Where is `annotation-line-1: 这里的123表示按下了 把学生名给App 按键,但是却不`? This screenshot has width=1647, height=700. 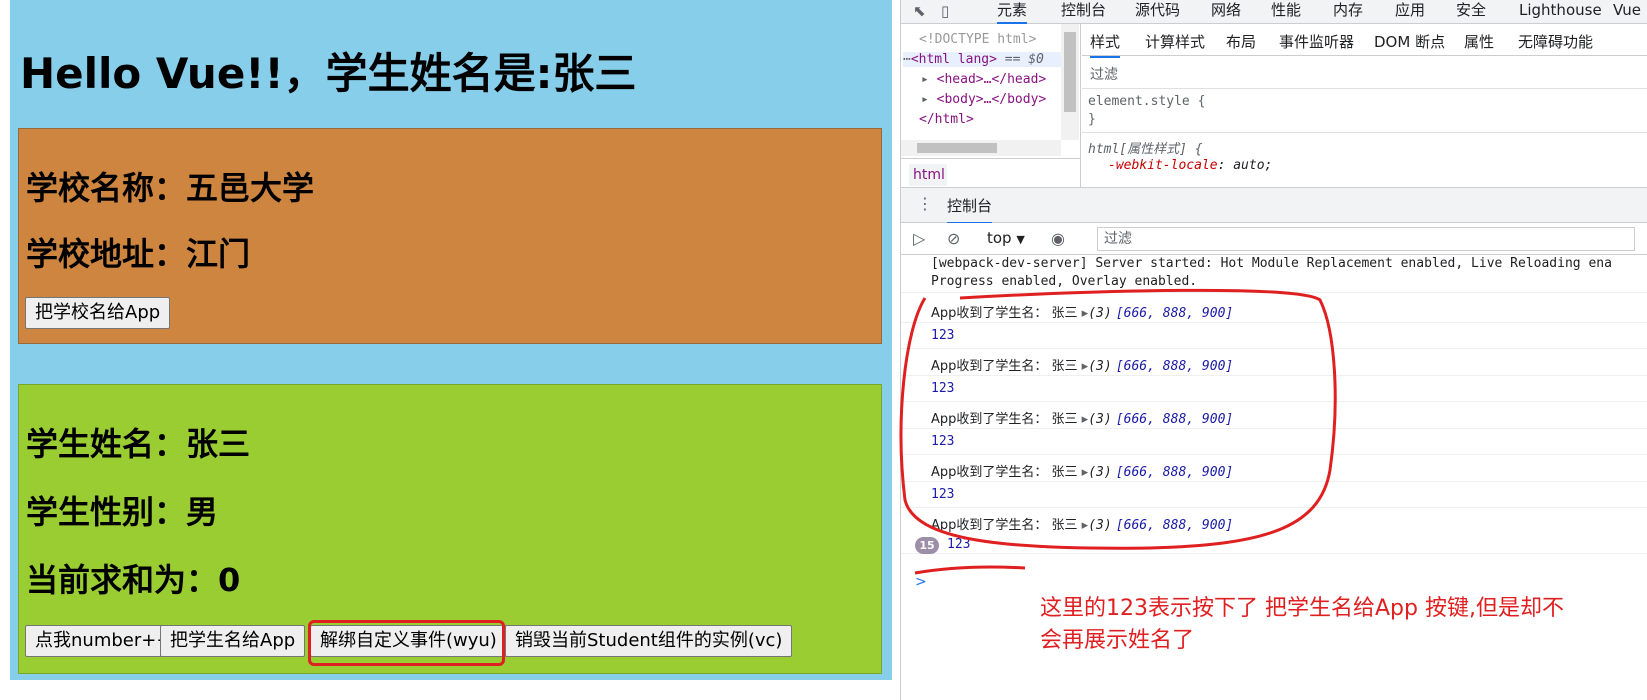
annotation-line-1: 这里的123表示按下了 把学生名给App 按键,但是却不 is located at coordinates (1302, 608).